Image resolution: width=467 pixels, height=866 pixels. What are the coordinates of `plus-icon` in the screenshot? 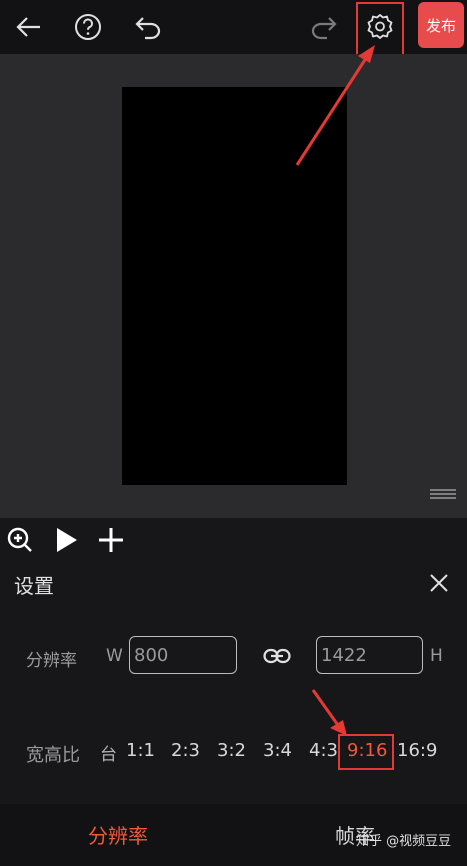 It's located at (111, 540).